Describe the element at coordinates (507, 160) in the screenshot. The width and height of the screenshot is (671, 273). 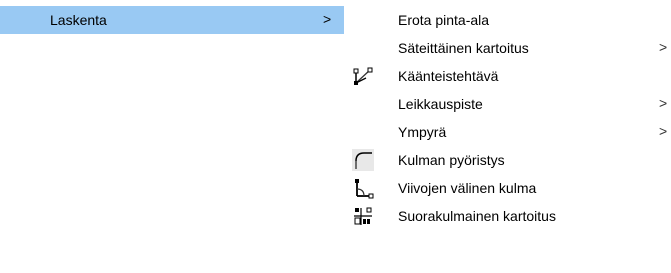
I see `menu-item-kulman-pyoristys: Kulman pyöristys` at that location.